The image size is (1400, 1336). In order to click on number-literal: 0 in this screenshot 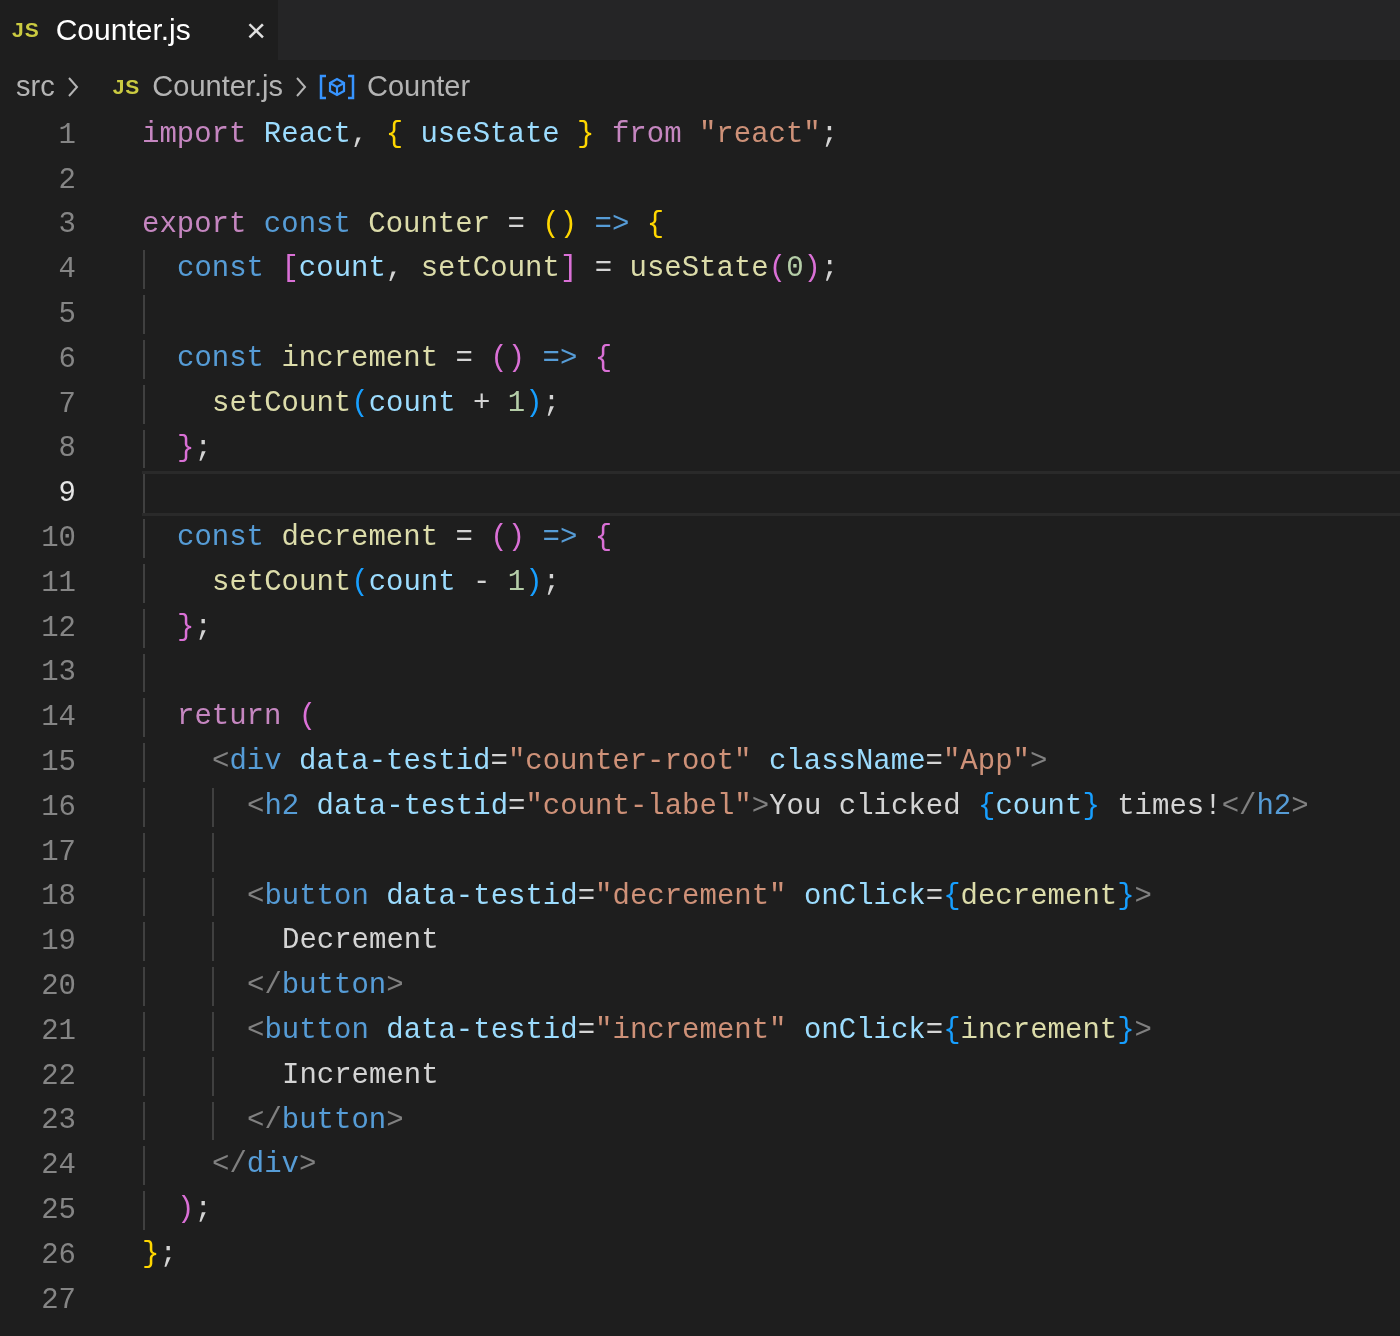, I will do `click(795, 269)`.